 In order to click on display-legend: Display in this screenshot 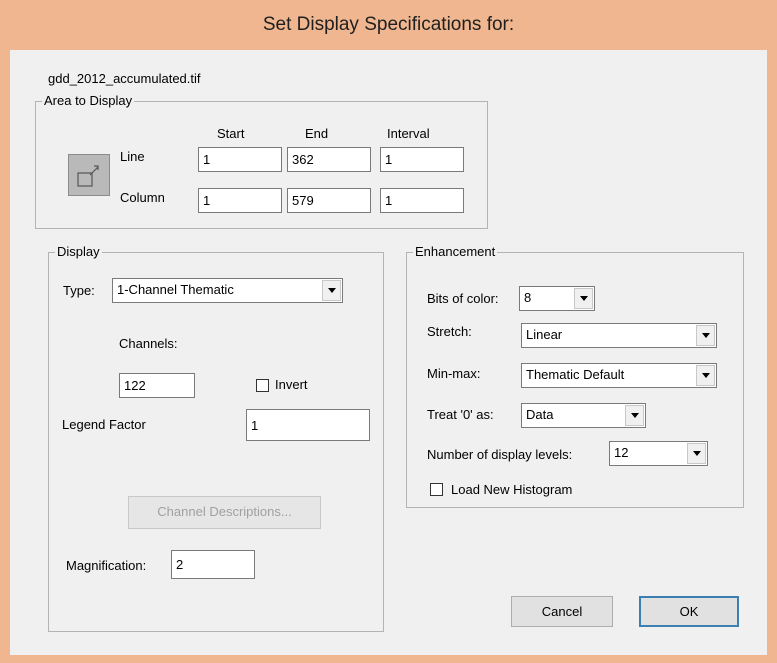, I will do `click(78, 251)`.